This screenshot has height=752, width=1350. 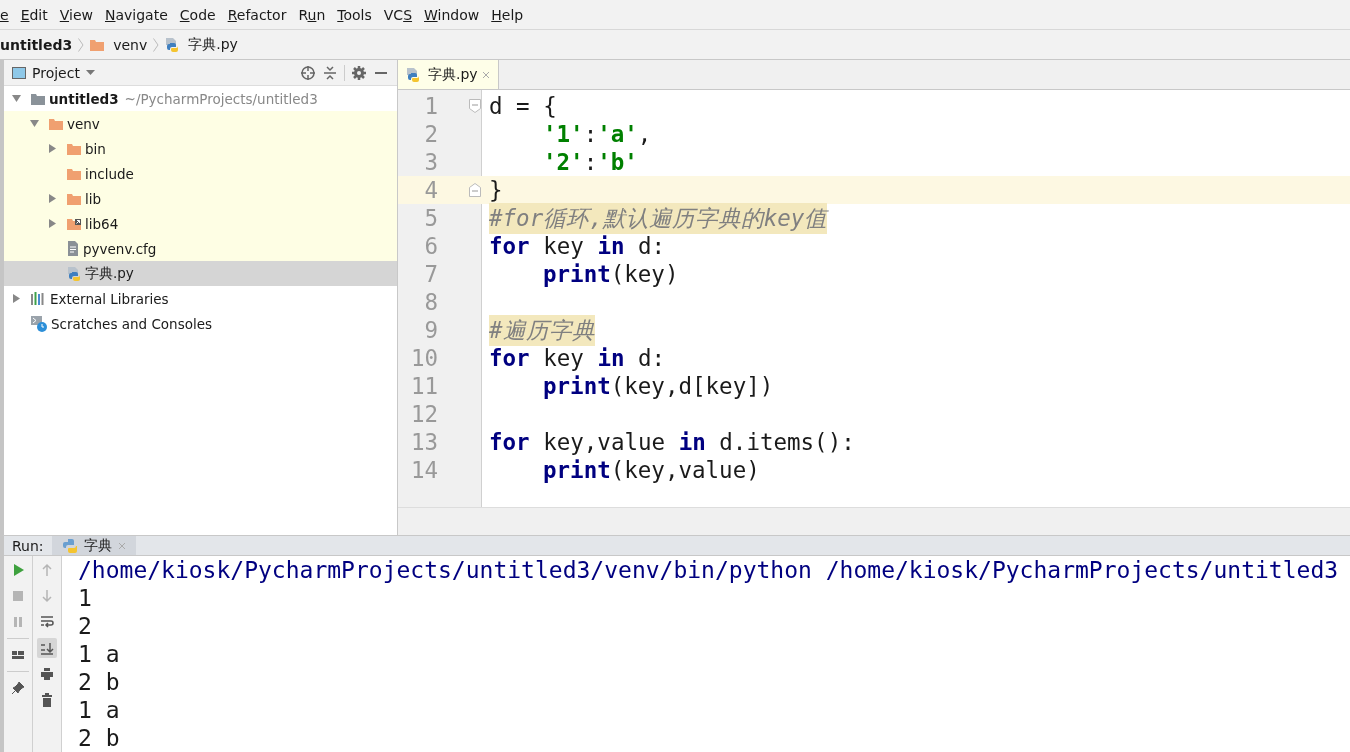 I want to click on breadcrumb-item: untitled3, so click(x=36, y=44).